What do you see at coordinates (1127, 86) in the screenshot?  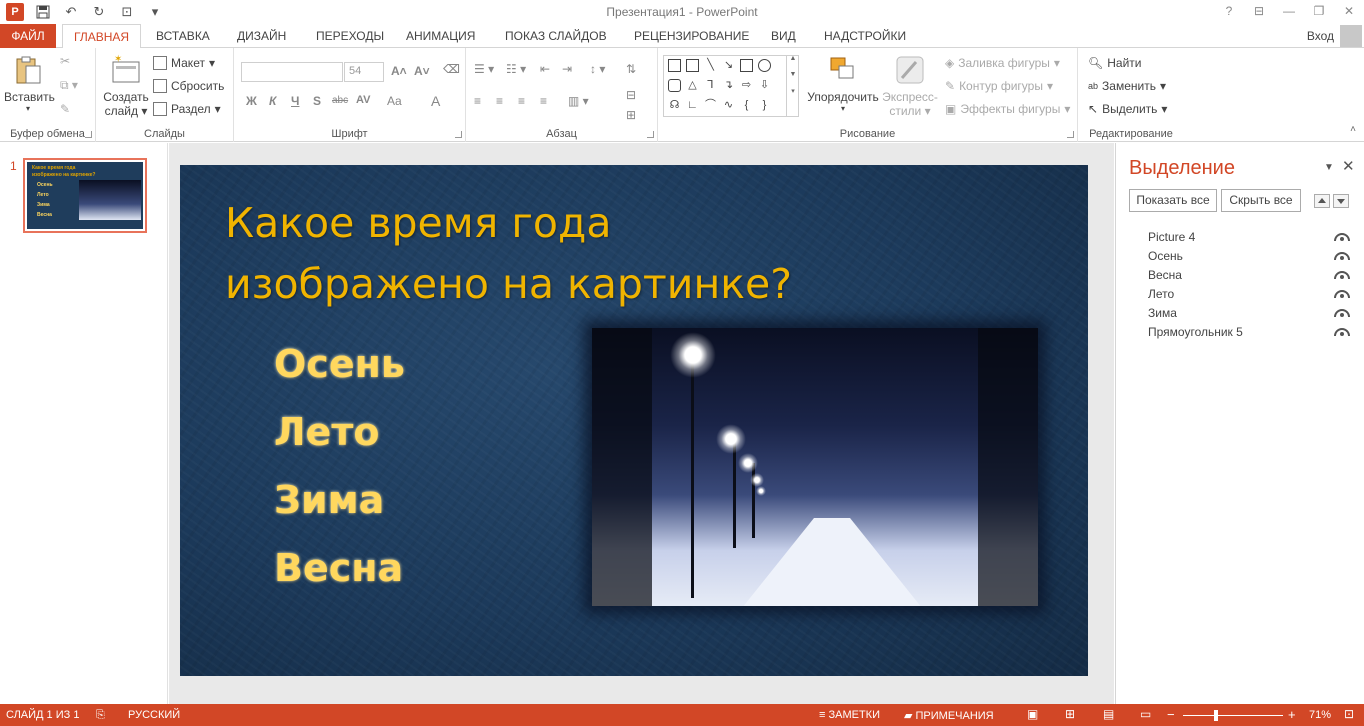 I see `replace-button: ab Заменить ▾` at bounding box center [1127, 86].